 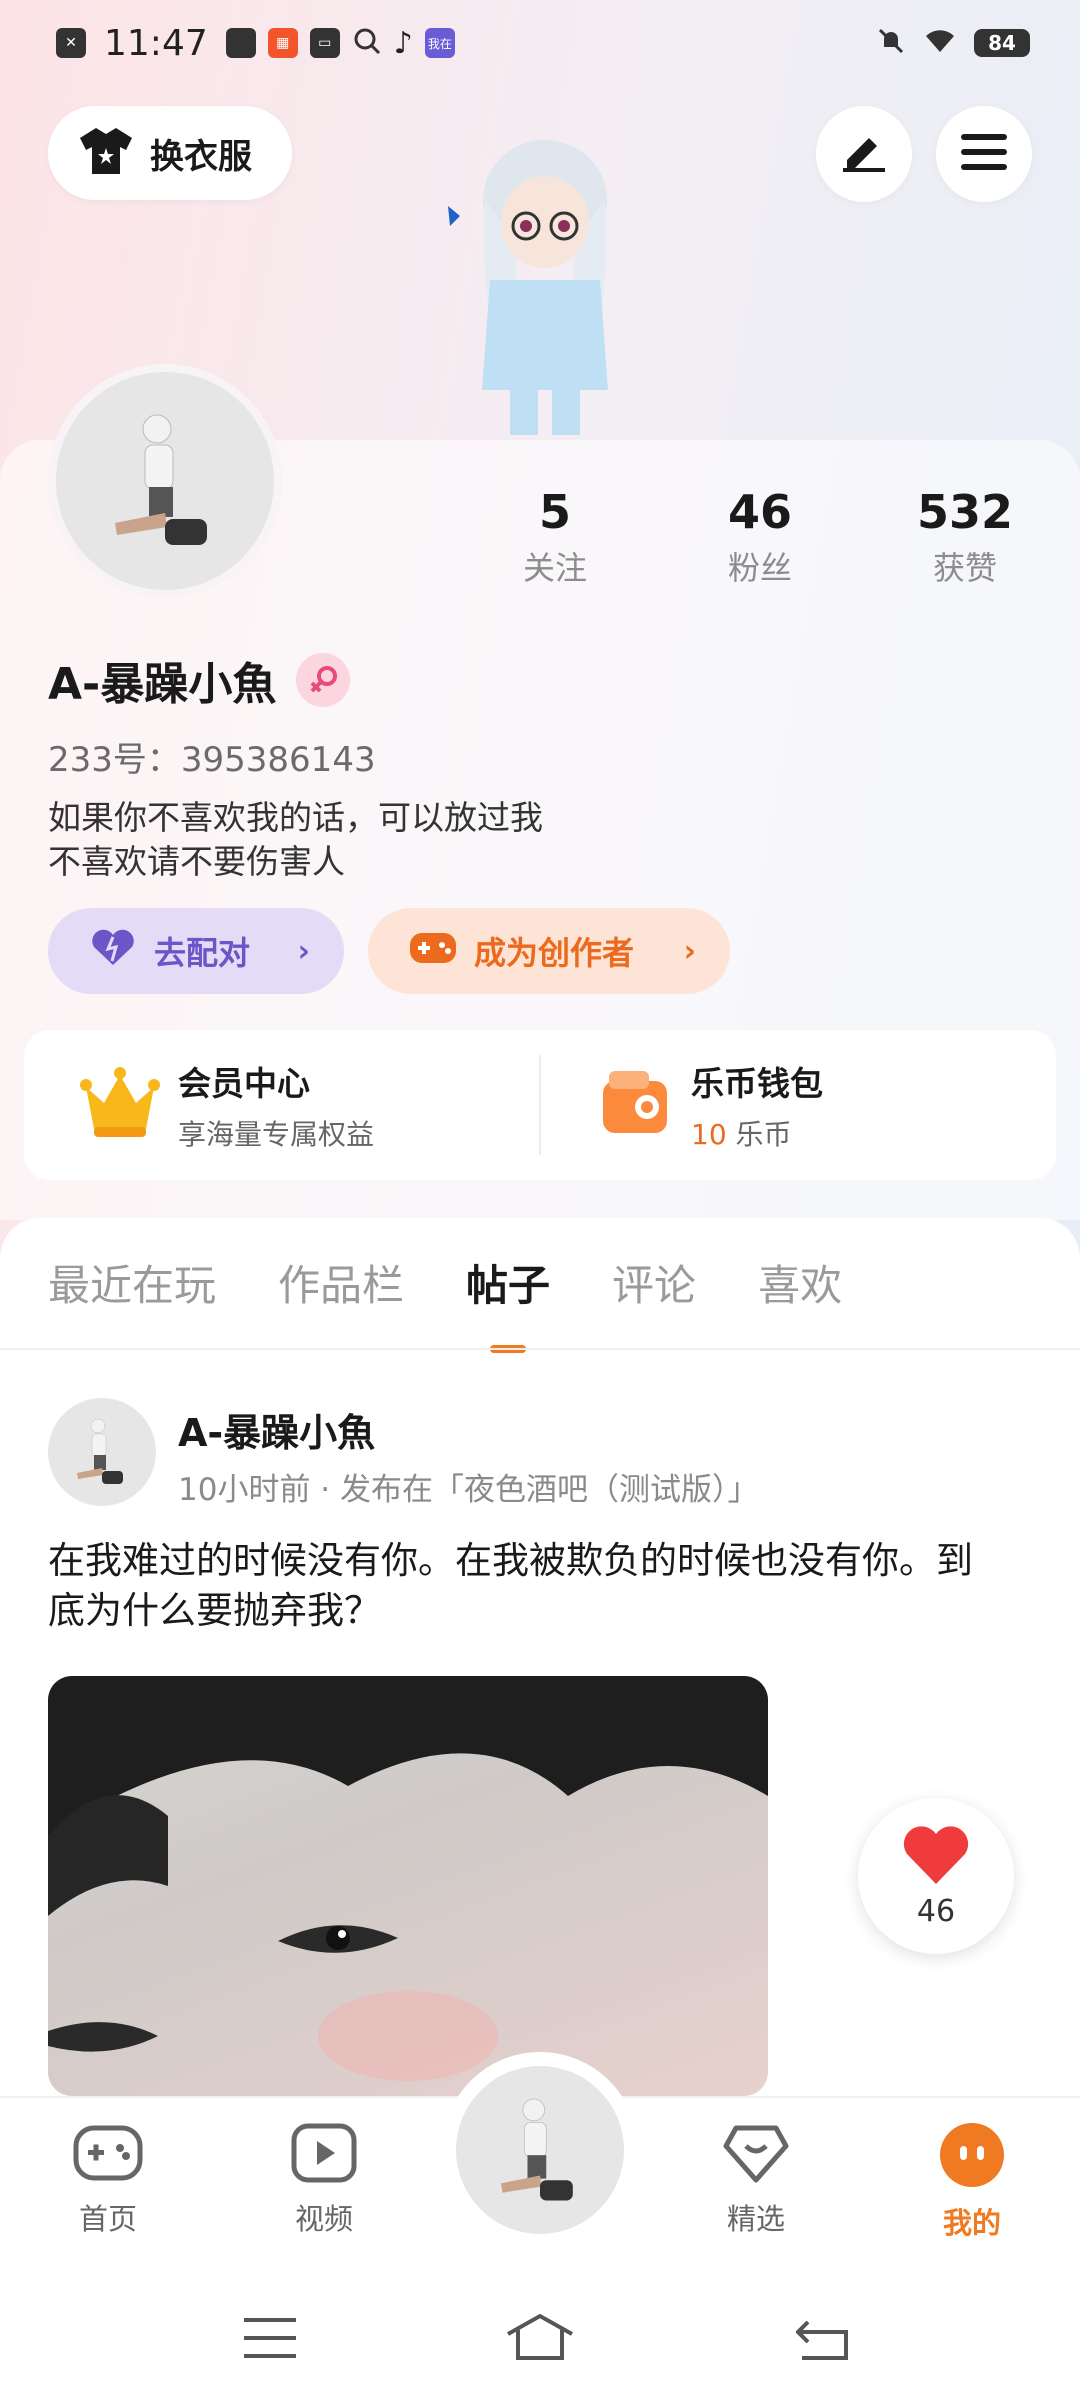 I want to click on vip-title: 会员中心, so click(x=244, y=1083).